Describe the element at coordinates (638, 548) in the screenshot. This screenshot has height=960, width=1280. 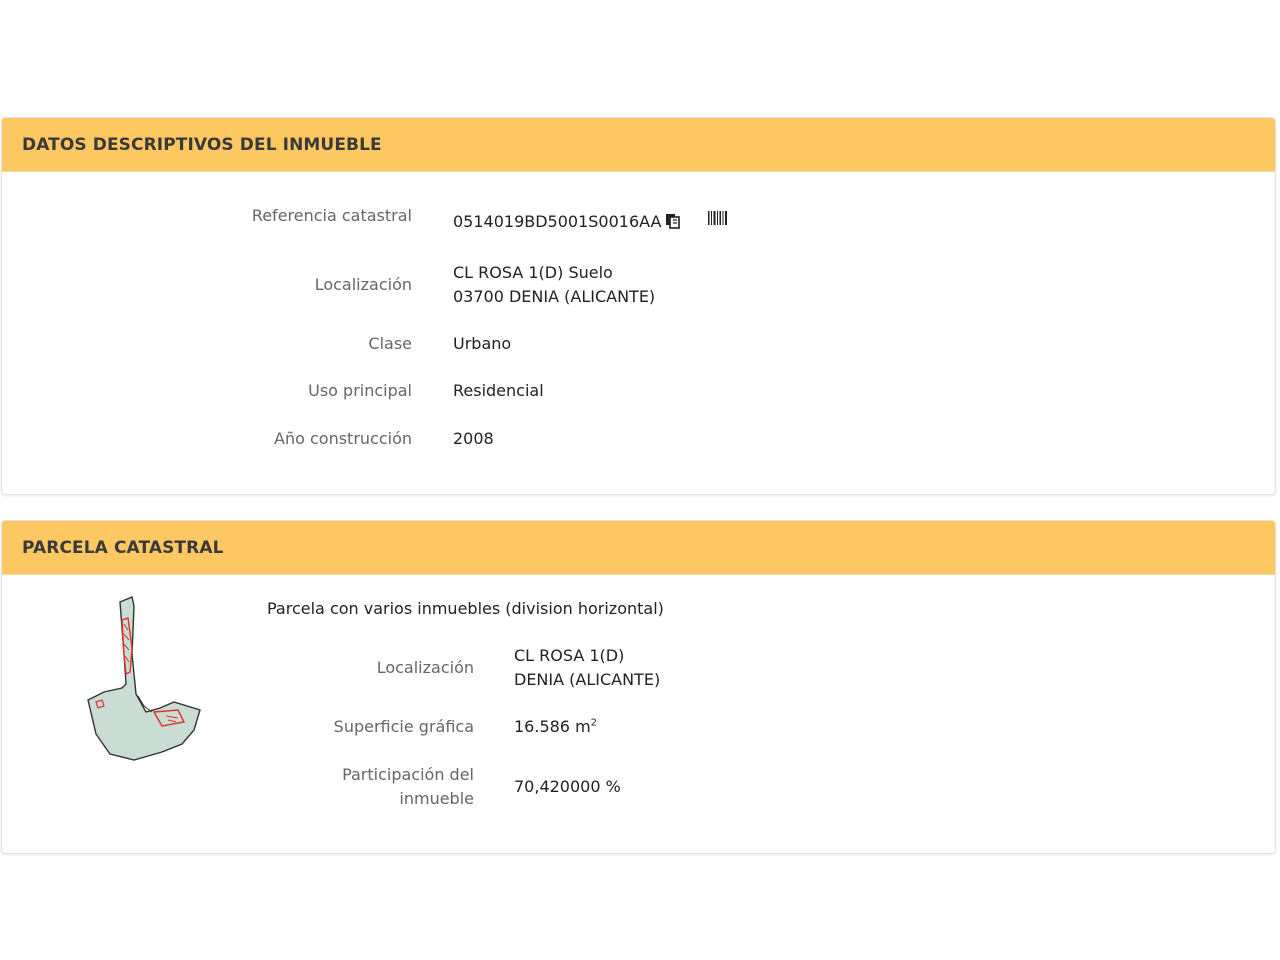
I see `parcela-catastral-header: PARCELA CATASTRAL` at that location.